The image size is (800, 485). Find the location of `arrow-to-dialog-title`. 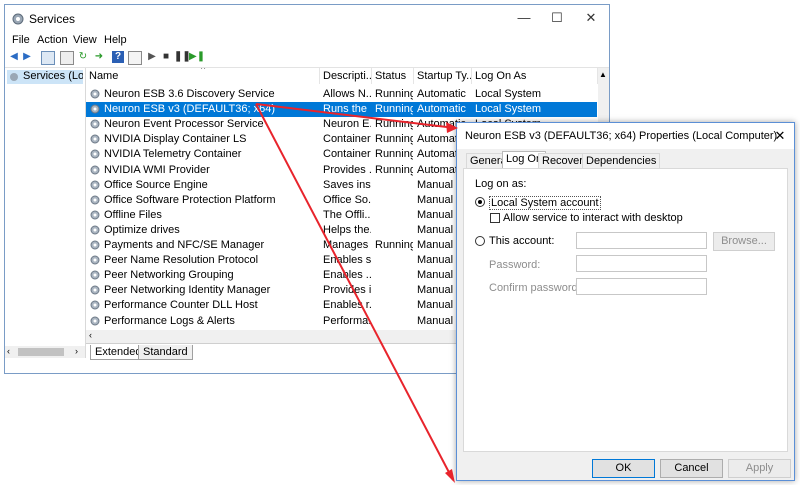

arrow-to-dialog-title is located at coordinates (356, 118).